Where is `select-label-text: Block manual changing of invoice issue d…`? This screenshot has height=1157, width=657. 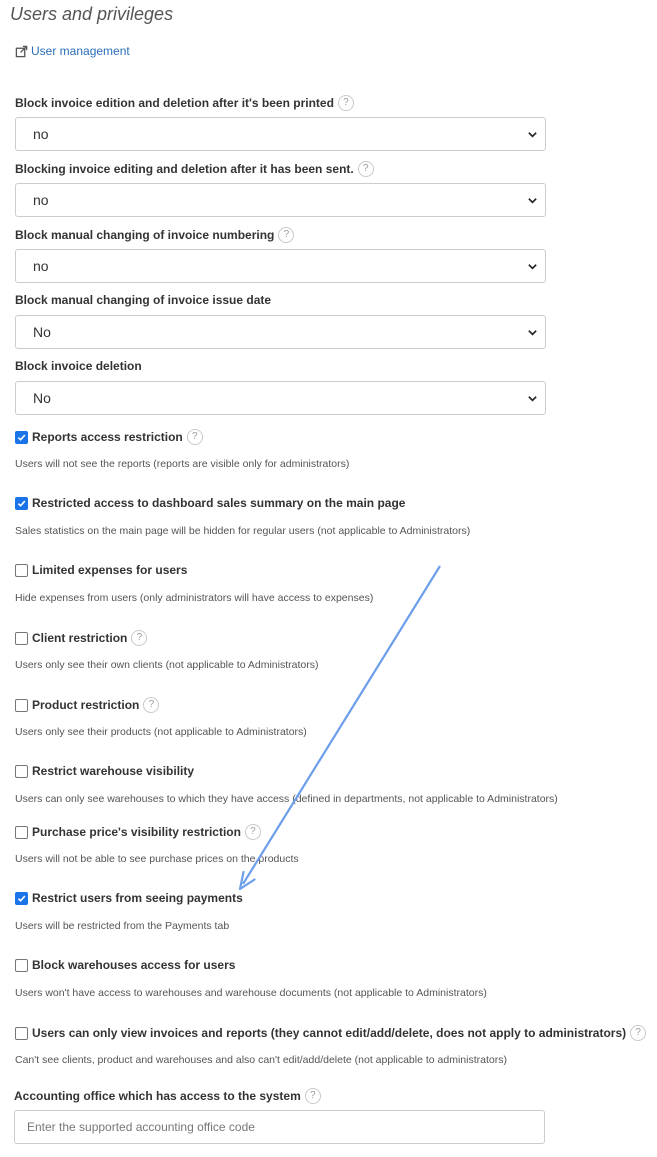
select-label-text: Block manual changing of invoice issue d… is located at coordinates (143, 300).